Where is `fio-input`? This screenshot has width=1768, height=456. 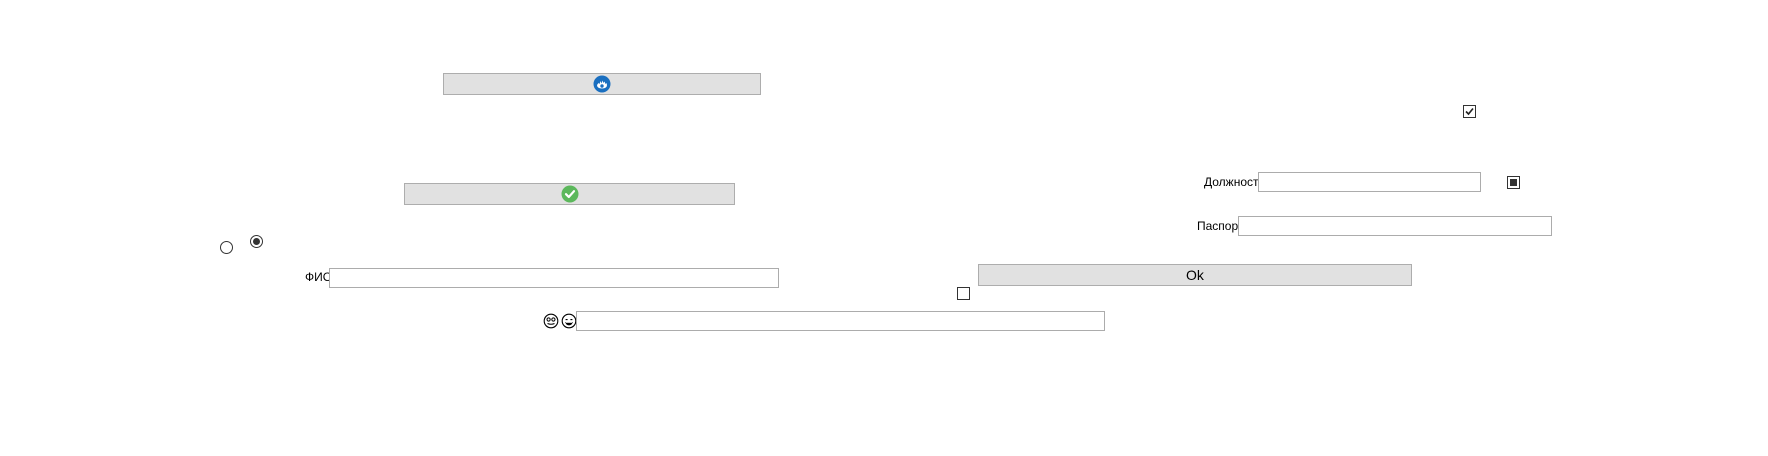 fio-input is located at coordinates (554, 278).